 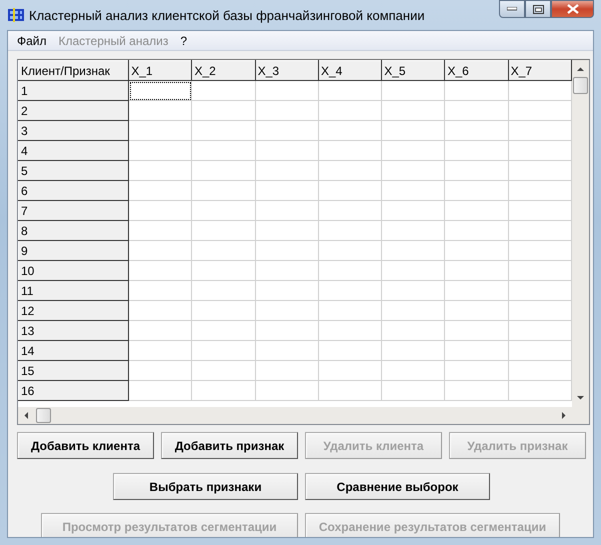 I want to click on row-header: 6, so click(x=73, y=190).